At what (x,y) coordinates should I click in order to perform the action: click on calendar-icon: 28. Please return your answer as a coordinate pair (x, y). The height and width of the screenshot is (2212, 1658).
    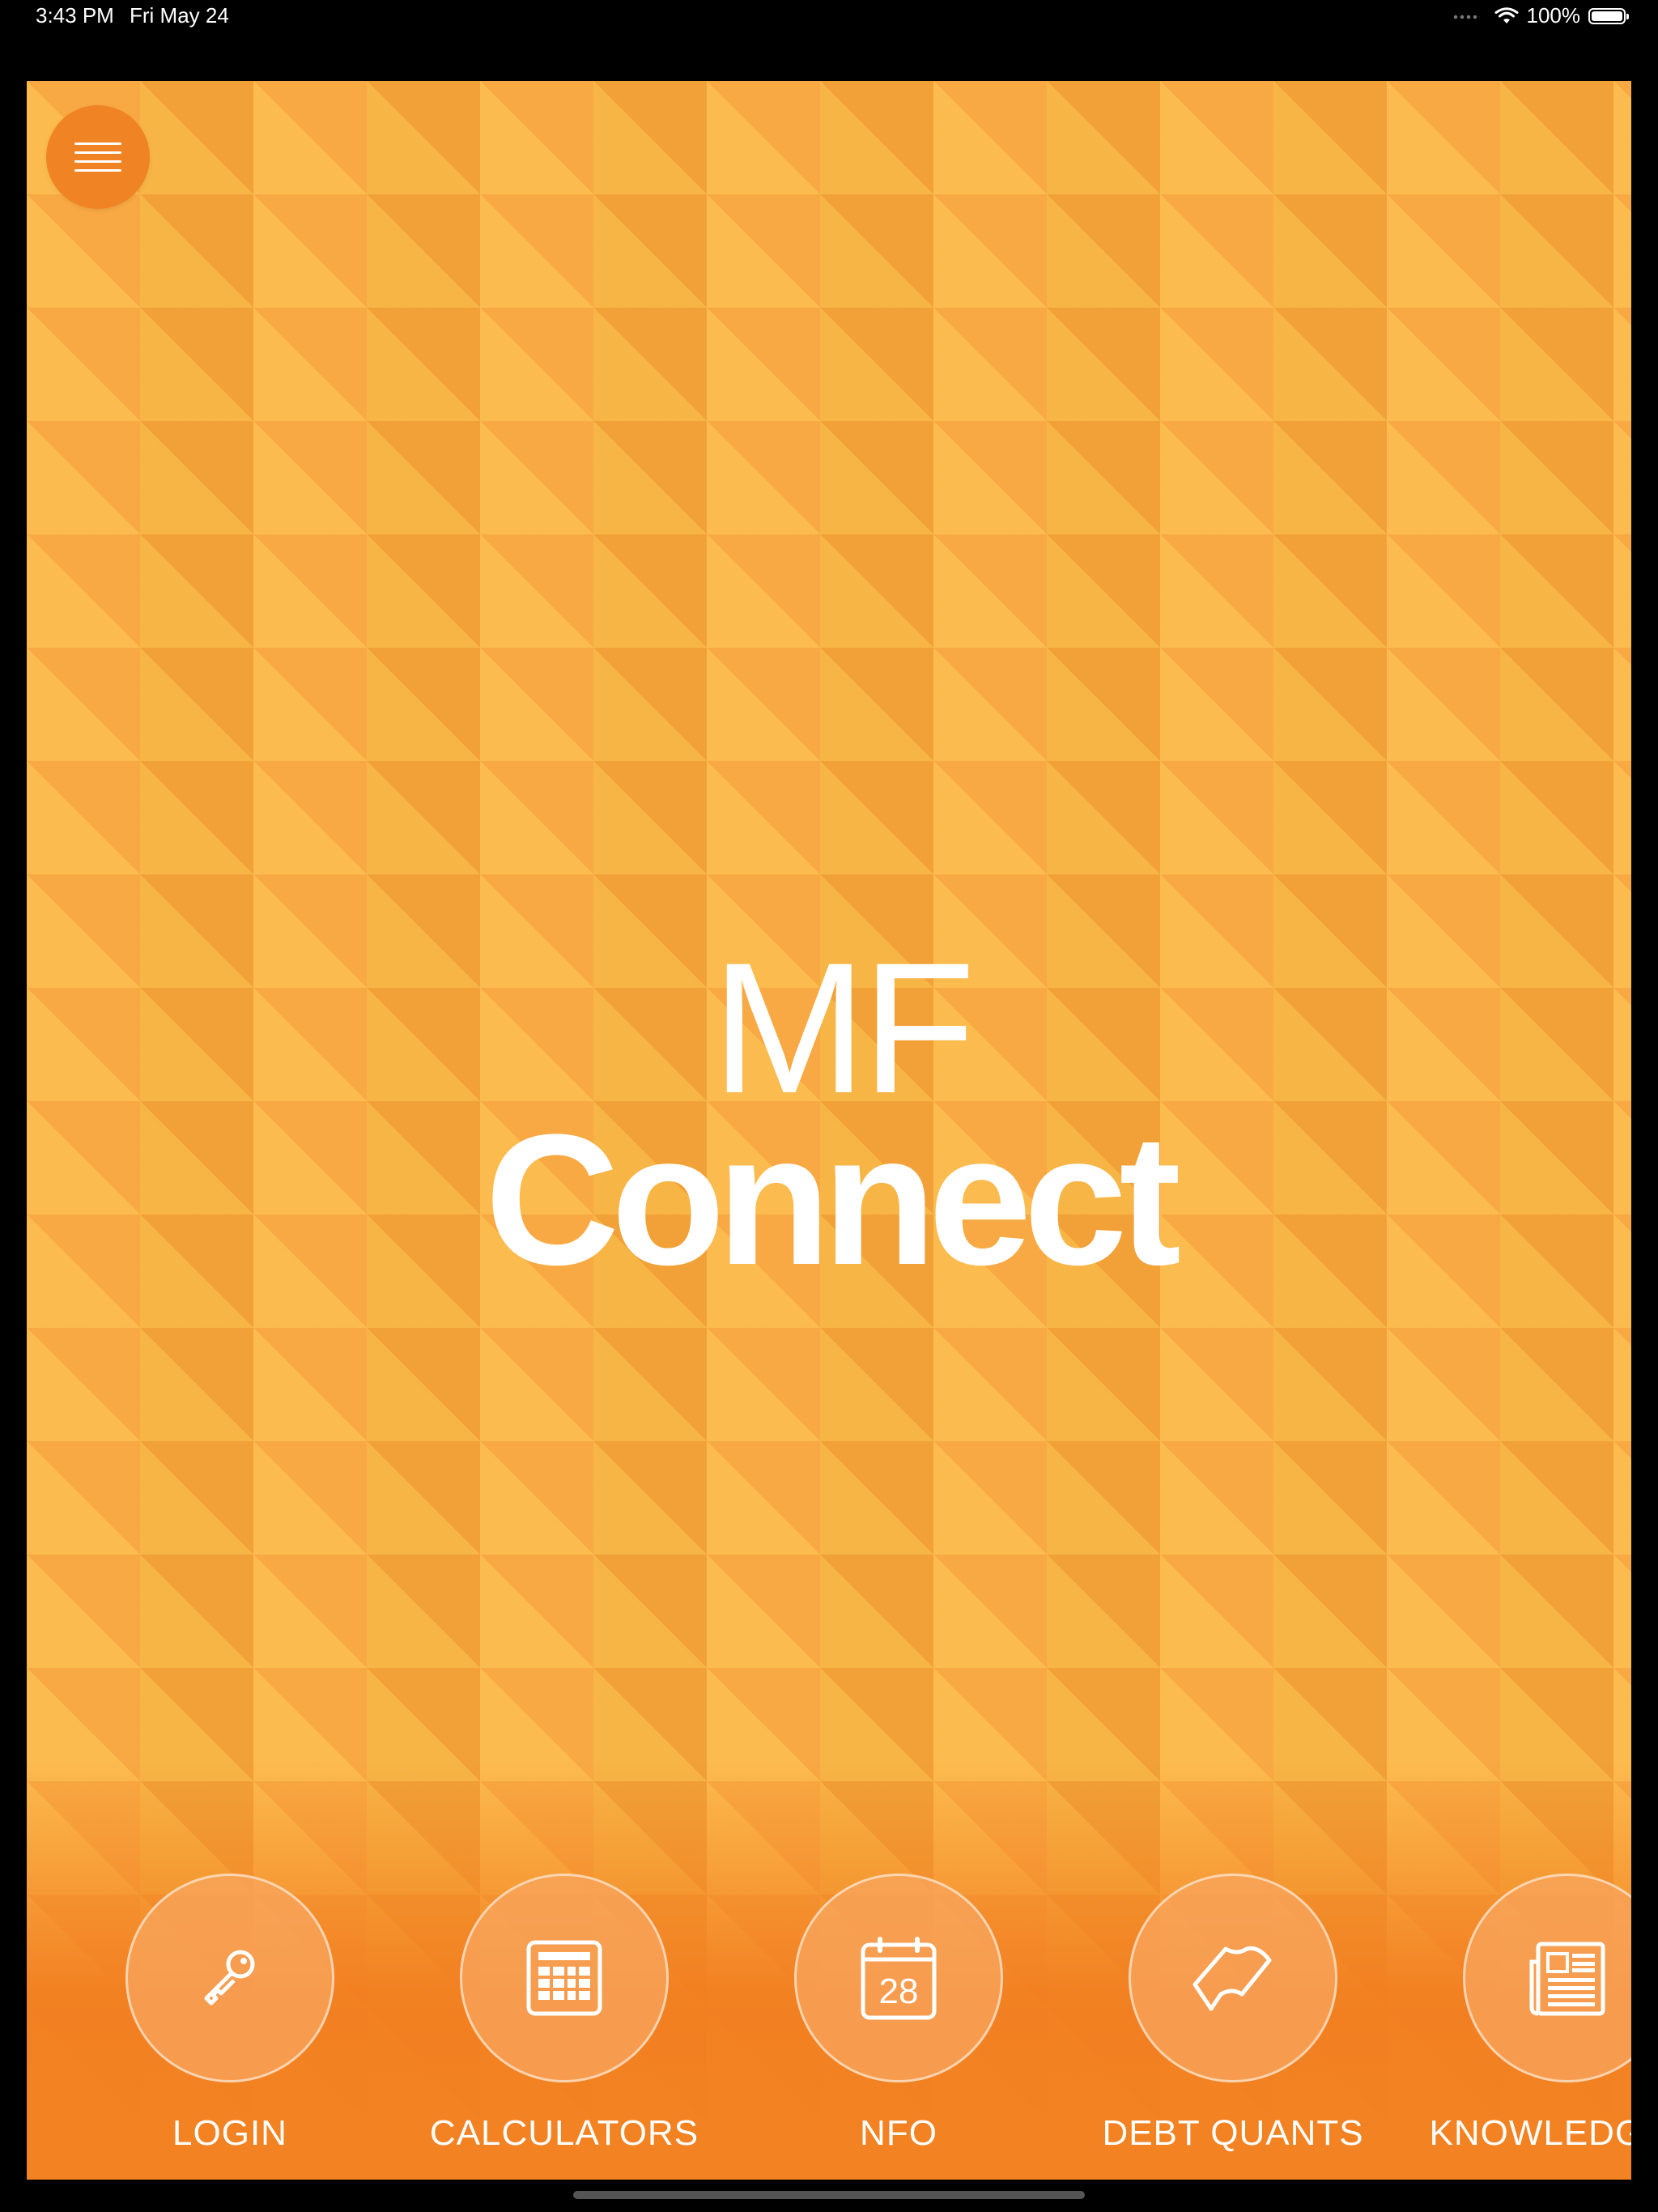
    Looking at the image, I should click on (899, 1979).